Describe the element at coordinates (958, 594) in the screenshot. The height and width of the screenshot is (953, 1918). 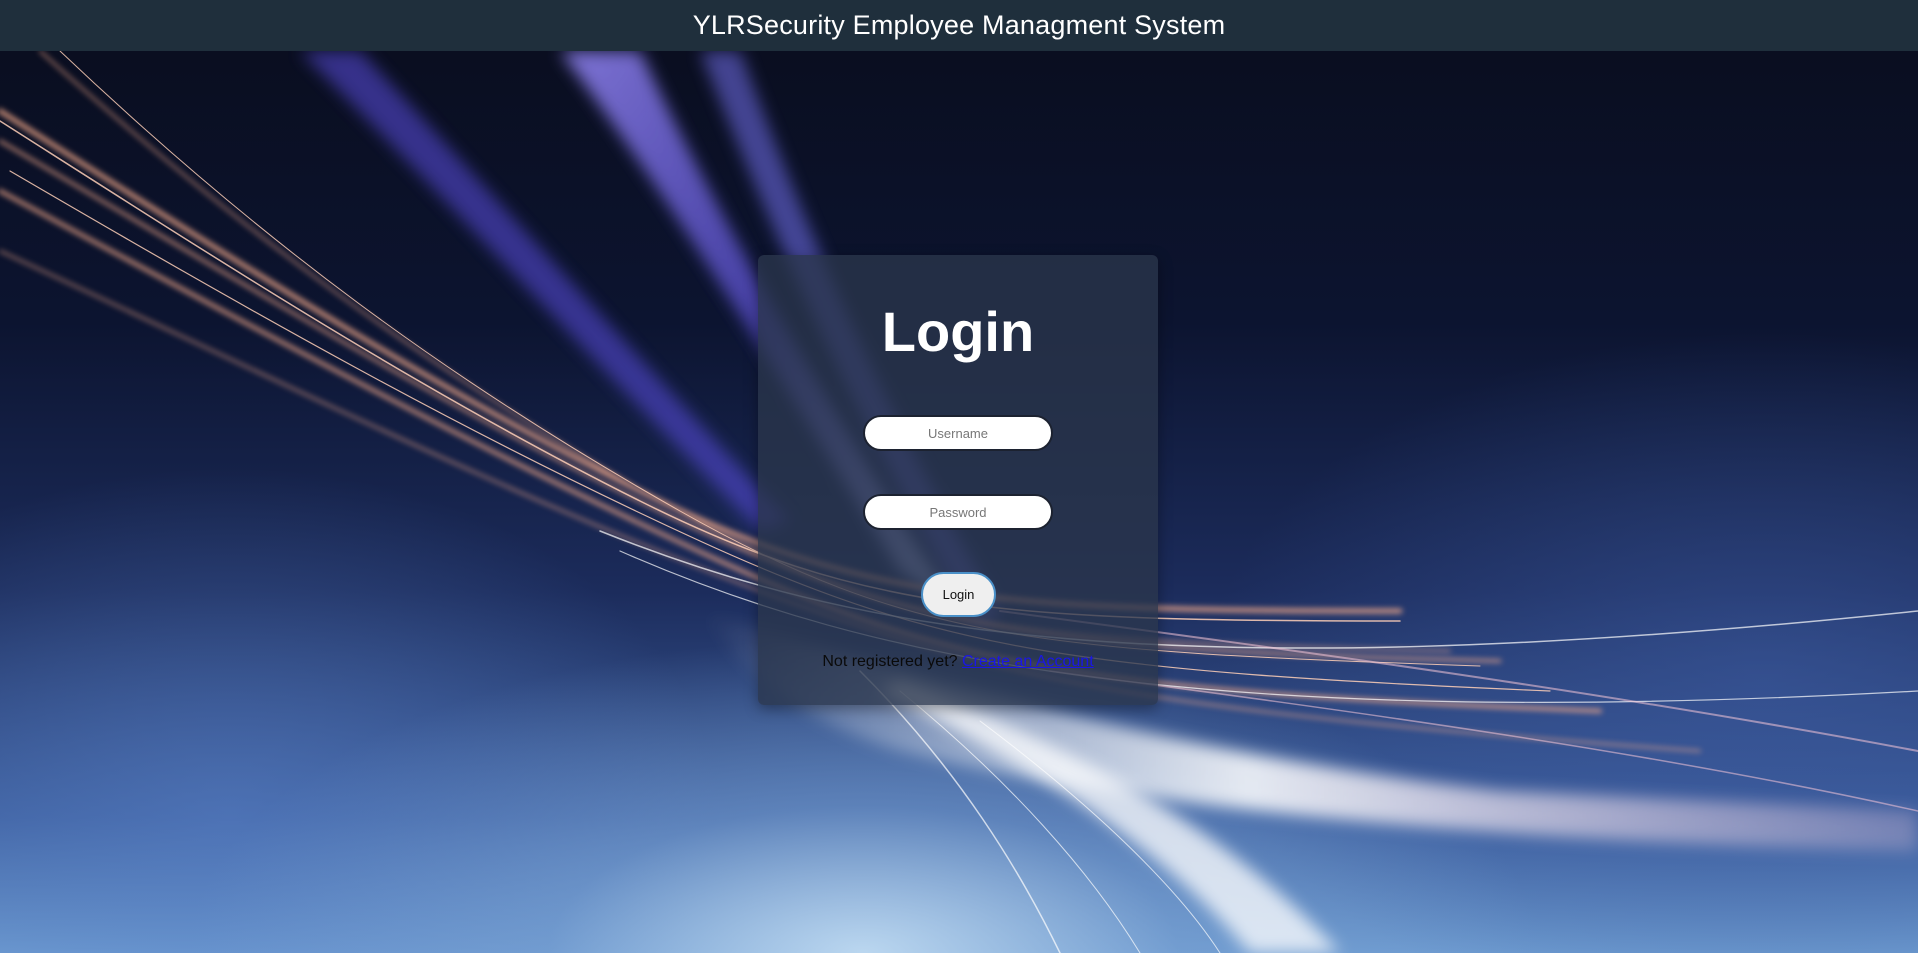
I see `login-button: Login` at that location.